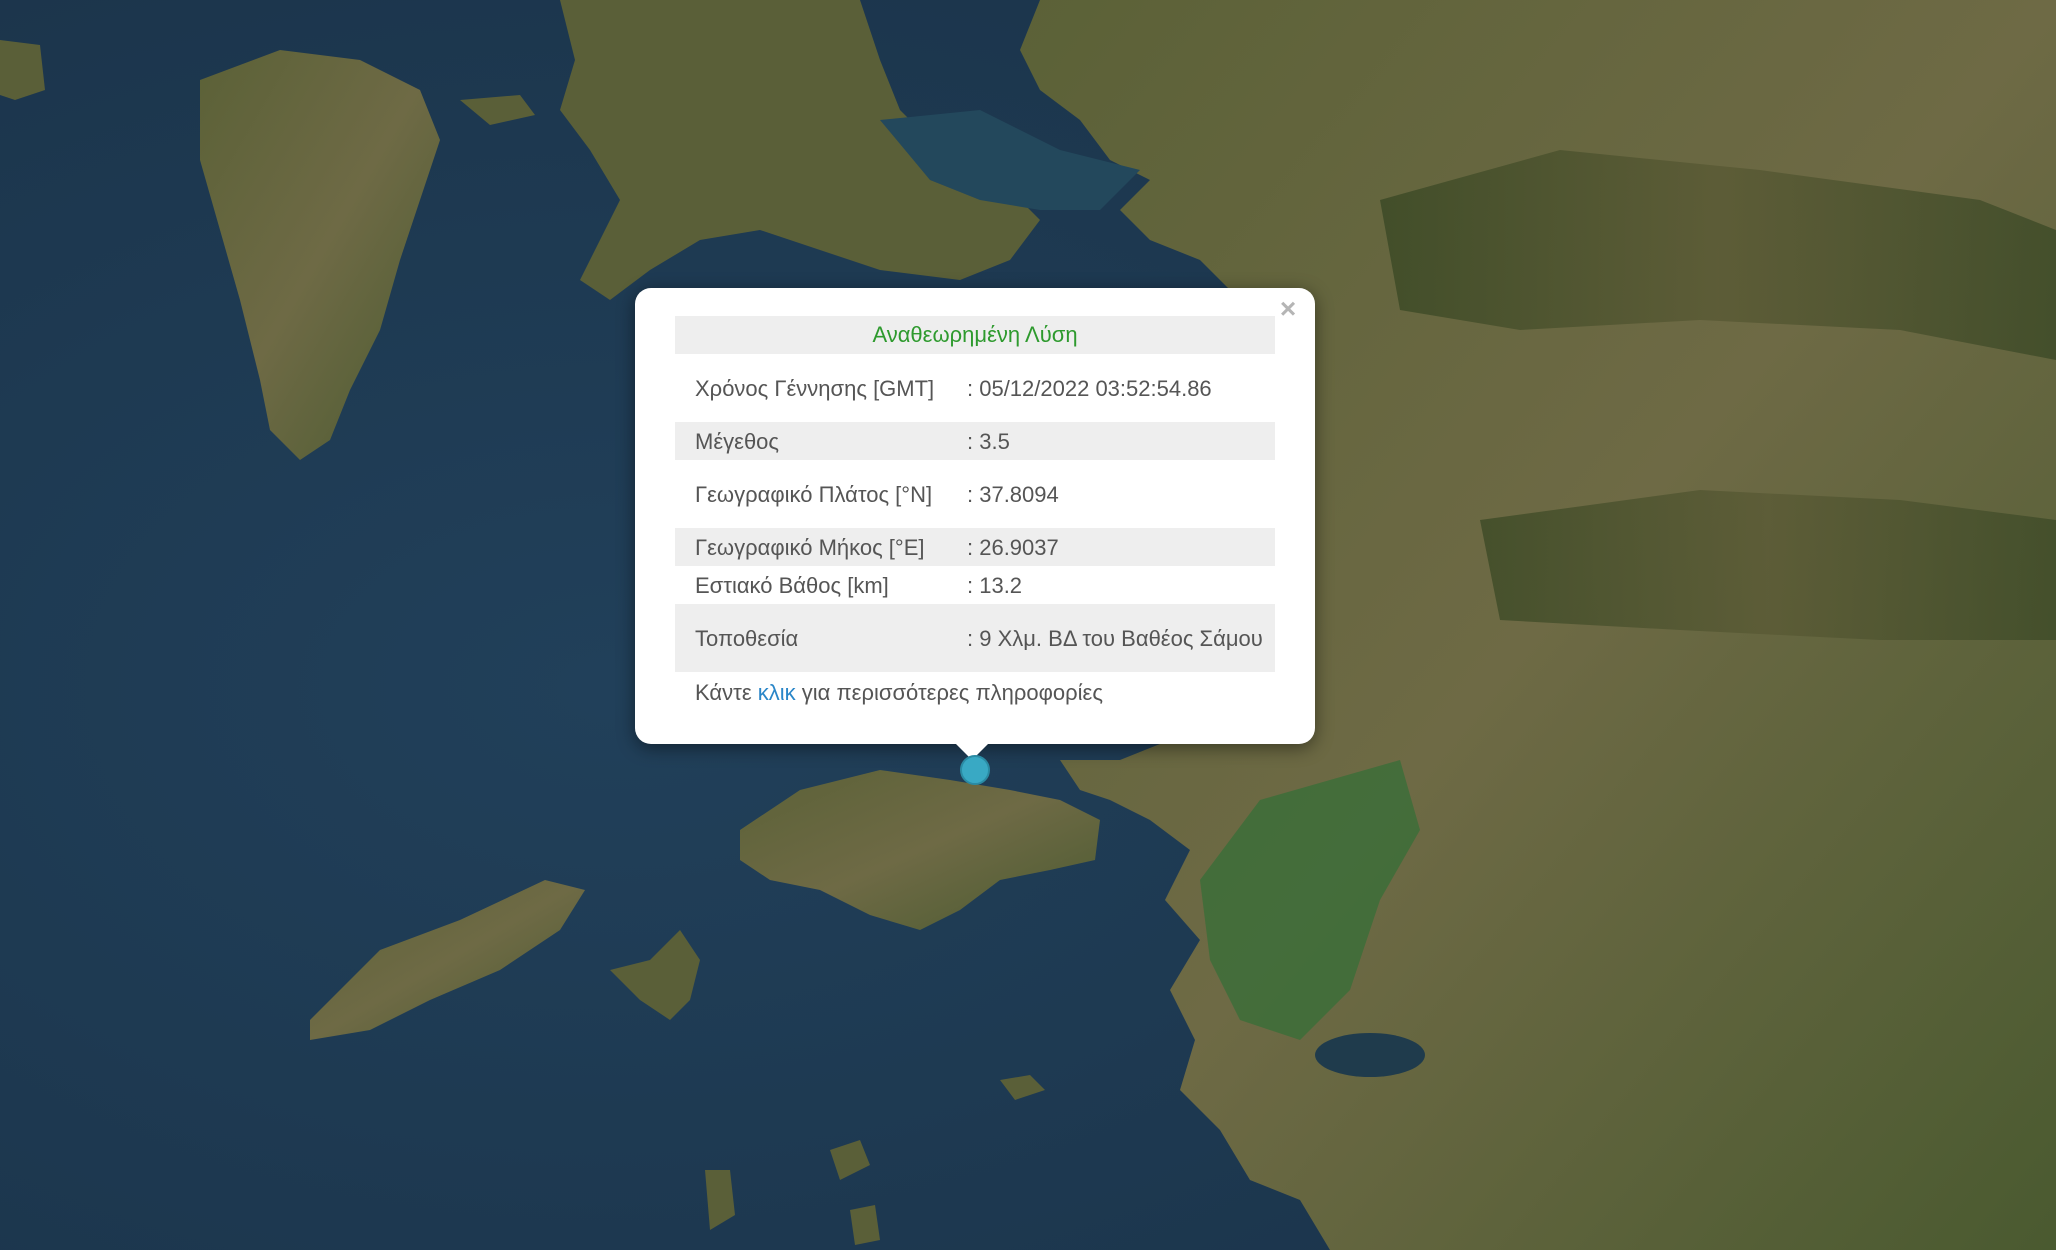  I want to click on info-value: : 37.8094, so click(1013, 494).